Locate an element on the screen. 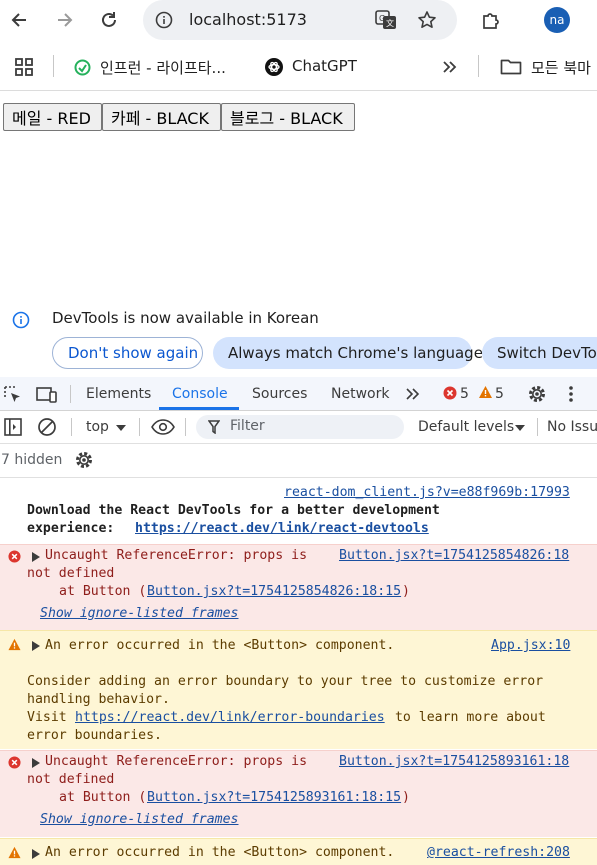 This screenshot has width=597, height=865. react-devtools-link: https://react.dev/link/react-devtools is located at coordinates (282, 529).